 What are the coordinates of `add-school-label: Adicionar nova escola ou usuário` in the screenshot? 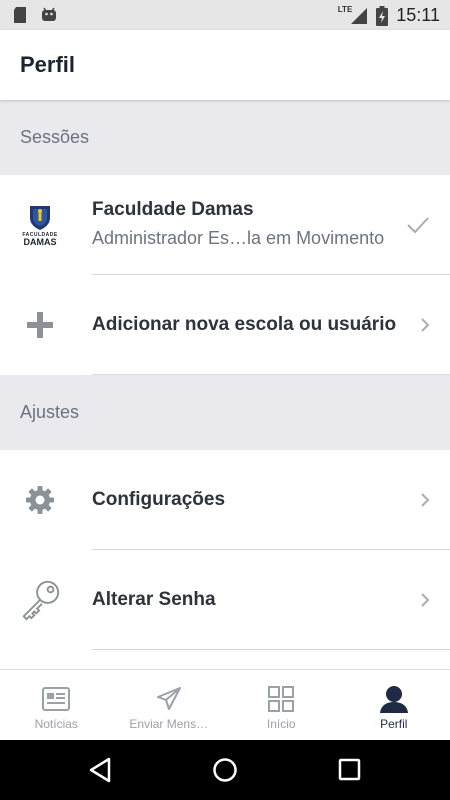 It's located at (244, 324).